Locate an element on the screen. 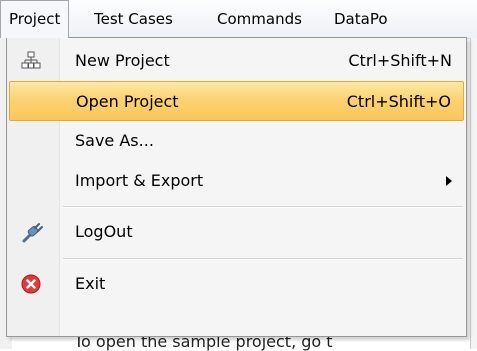  logout-icon is located at coordinates (32, 232).